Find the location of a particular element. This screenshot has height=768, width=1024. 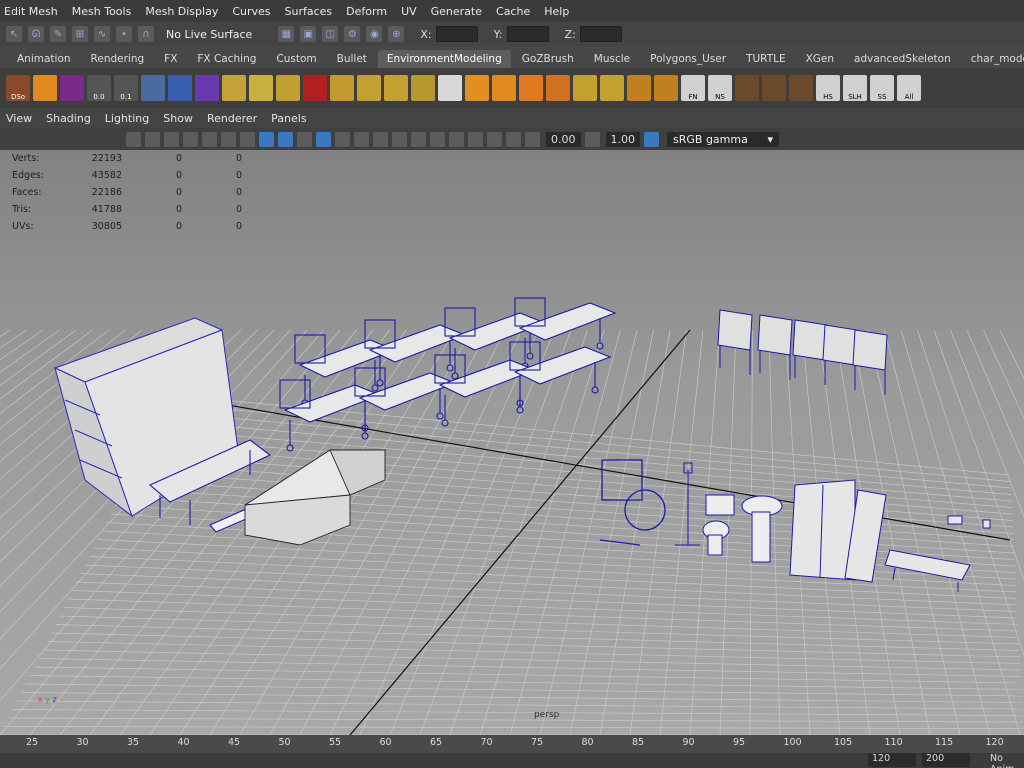

transform-icon: ⊕ is located at coordinates (396, 34).